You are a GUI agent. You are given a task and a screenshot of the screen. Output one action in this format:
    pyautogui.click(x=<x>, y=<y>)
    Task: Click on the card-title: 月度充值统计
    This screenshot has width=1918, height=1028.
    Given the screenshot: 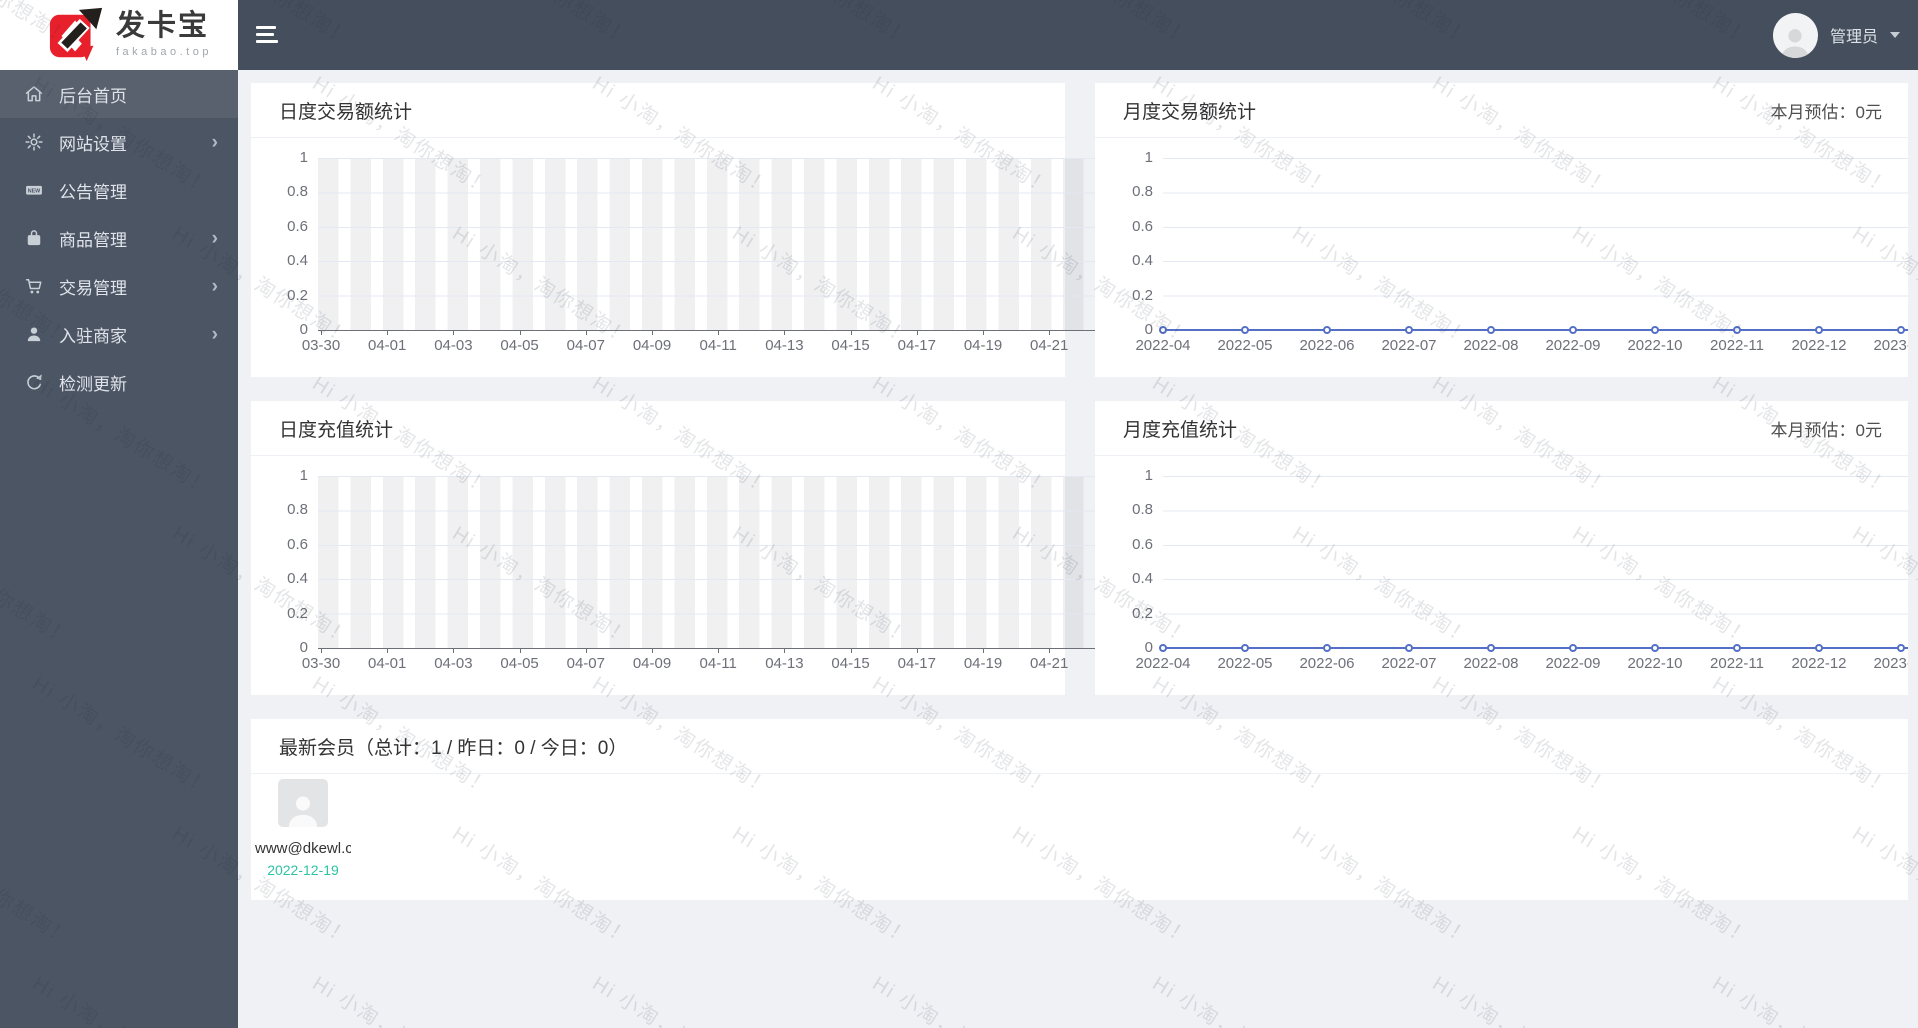 What is the action you would take?
    pyautogui.click(x=1180, y=430)
    